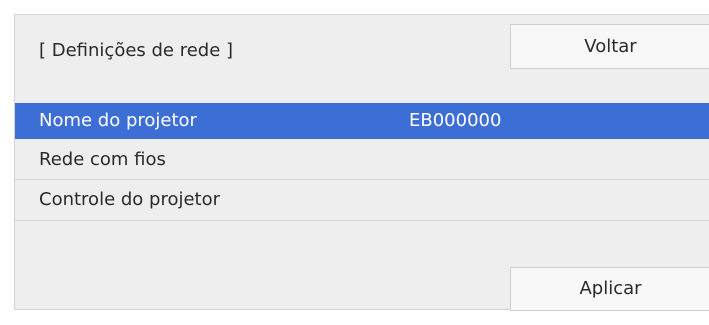 The width and height of the screenshot is (709, 325). I want to click on menu-item-projector-control: Controle do projetor, so click(362, 200).